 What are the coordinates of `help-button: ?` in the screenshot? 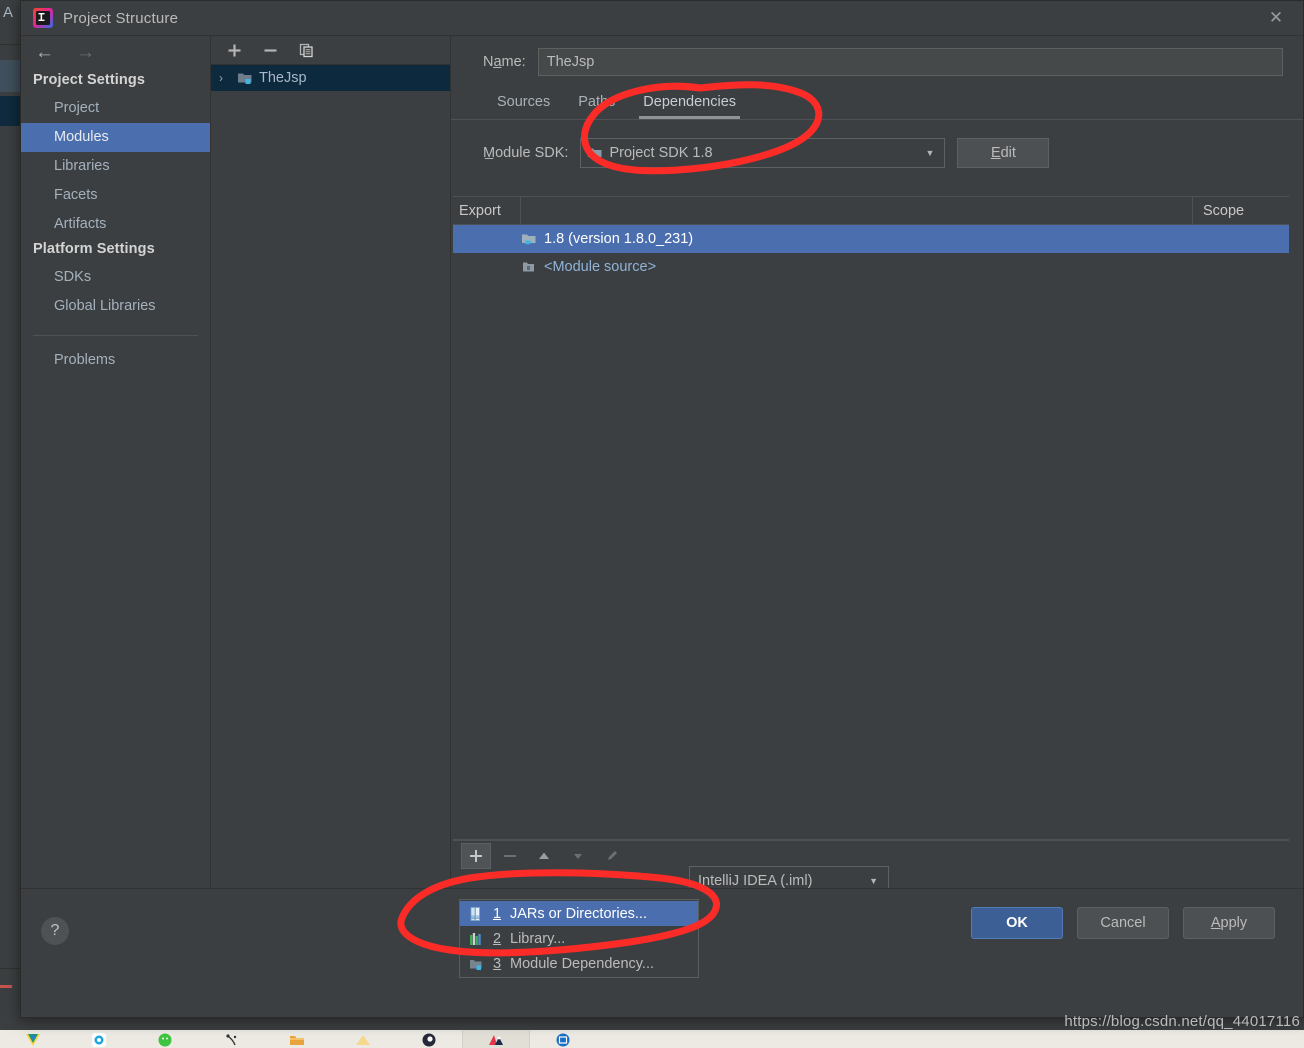 It's located at (55, 931).